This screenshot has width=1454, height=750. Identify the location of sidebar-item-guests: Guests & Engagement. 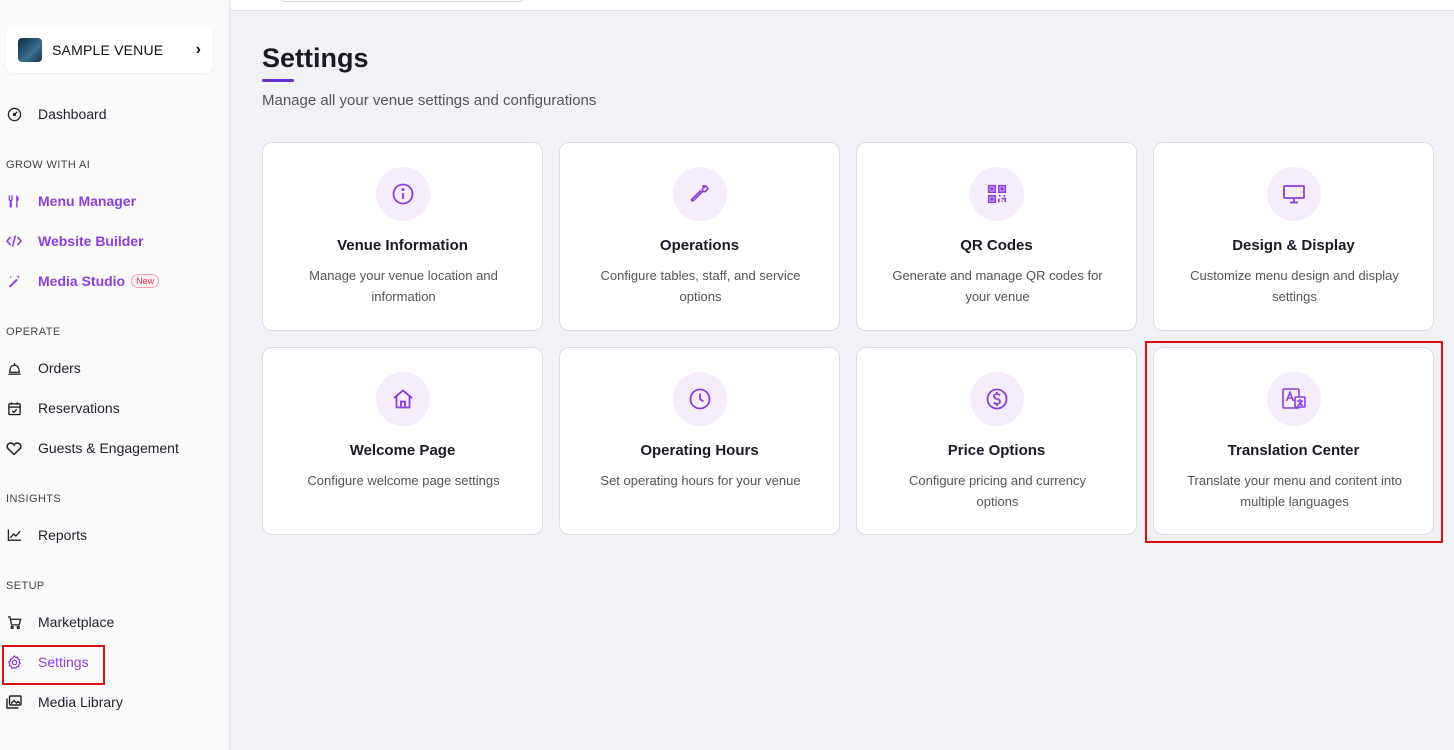
(115, 448).